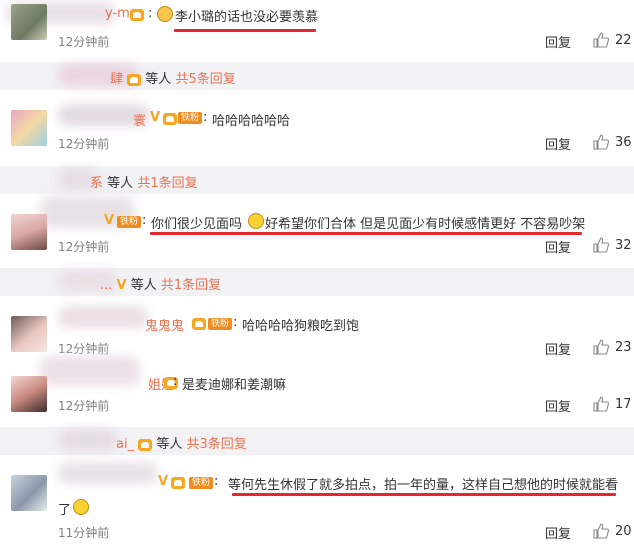 This screenshot has width=634, height=555. What do you see at coordinates (117, 13) in the screenshot?
I see `comment-username: y-m` at bounding box center [117, 13].